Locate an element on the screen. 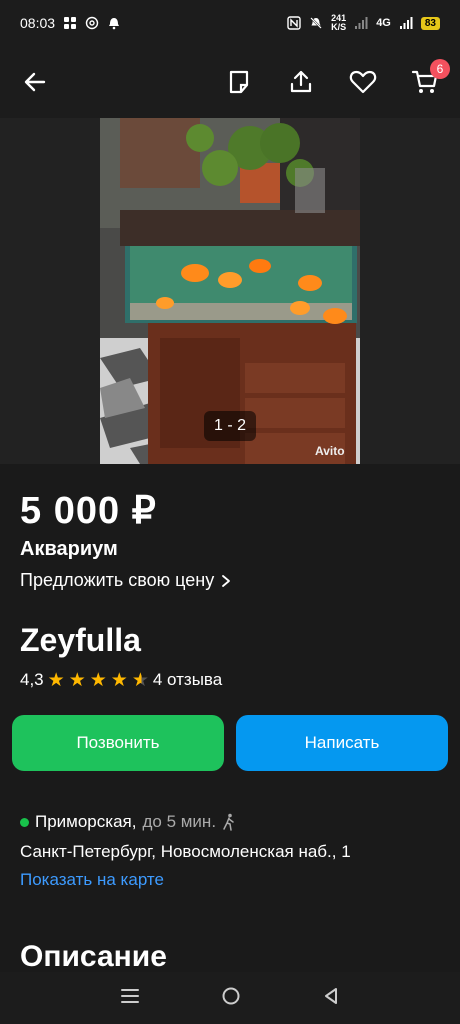  favorite-button is located at coordinates (363, 82).